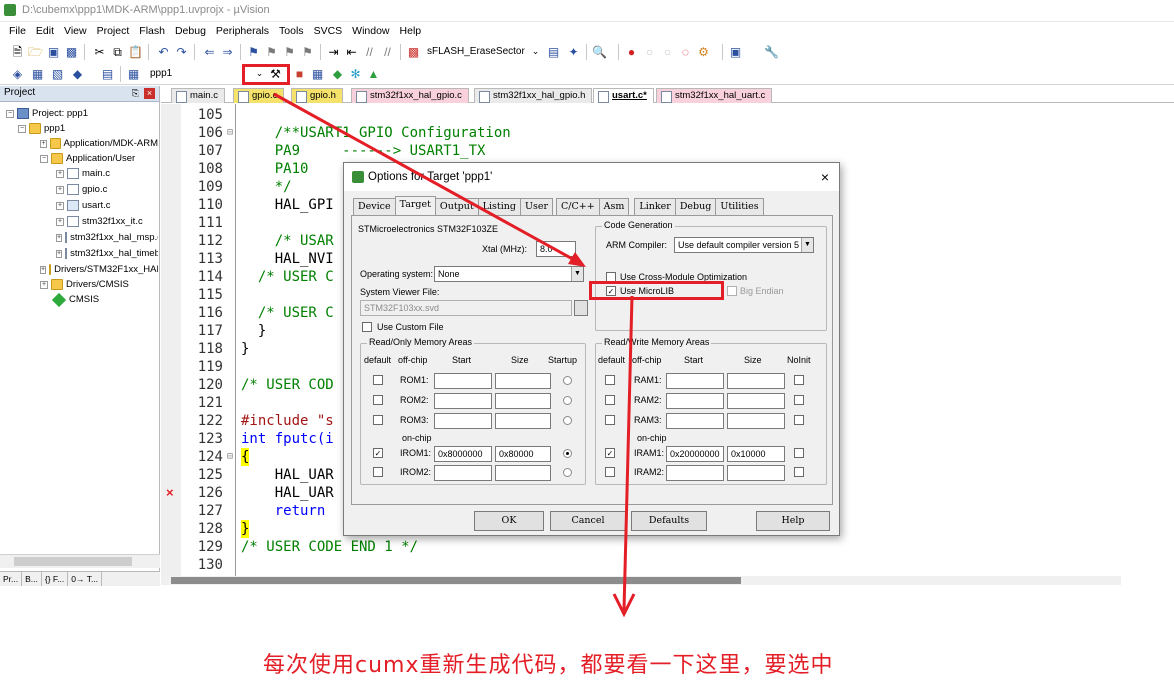 Image resolution: width=1174 pixels, height=695 pixels. I want to click on tab-hal-gpio-h: stm32f1xx_hal_gpio.h, so click(533, 95).